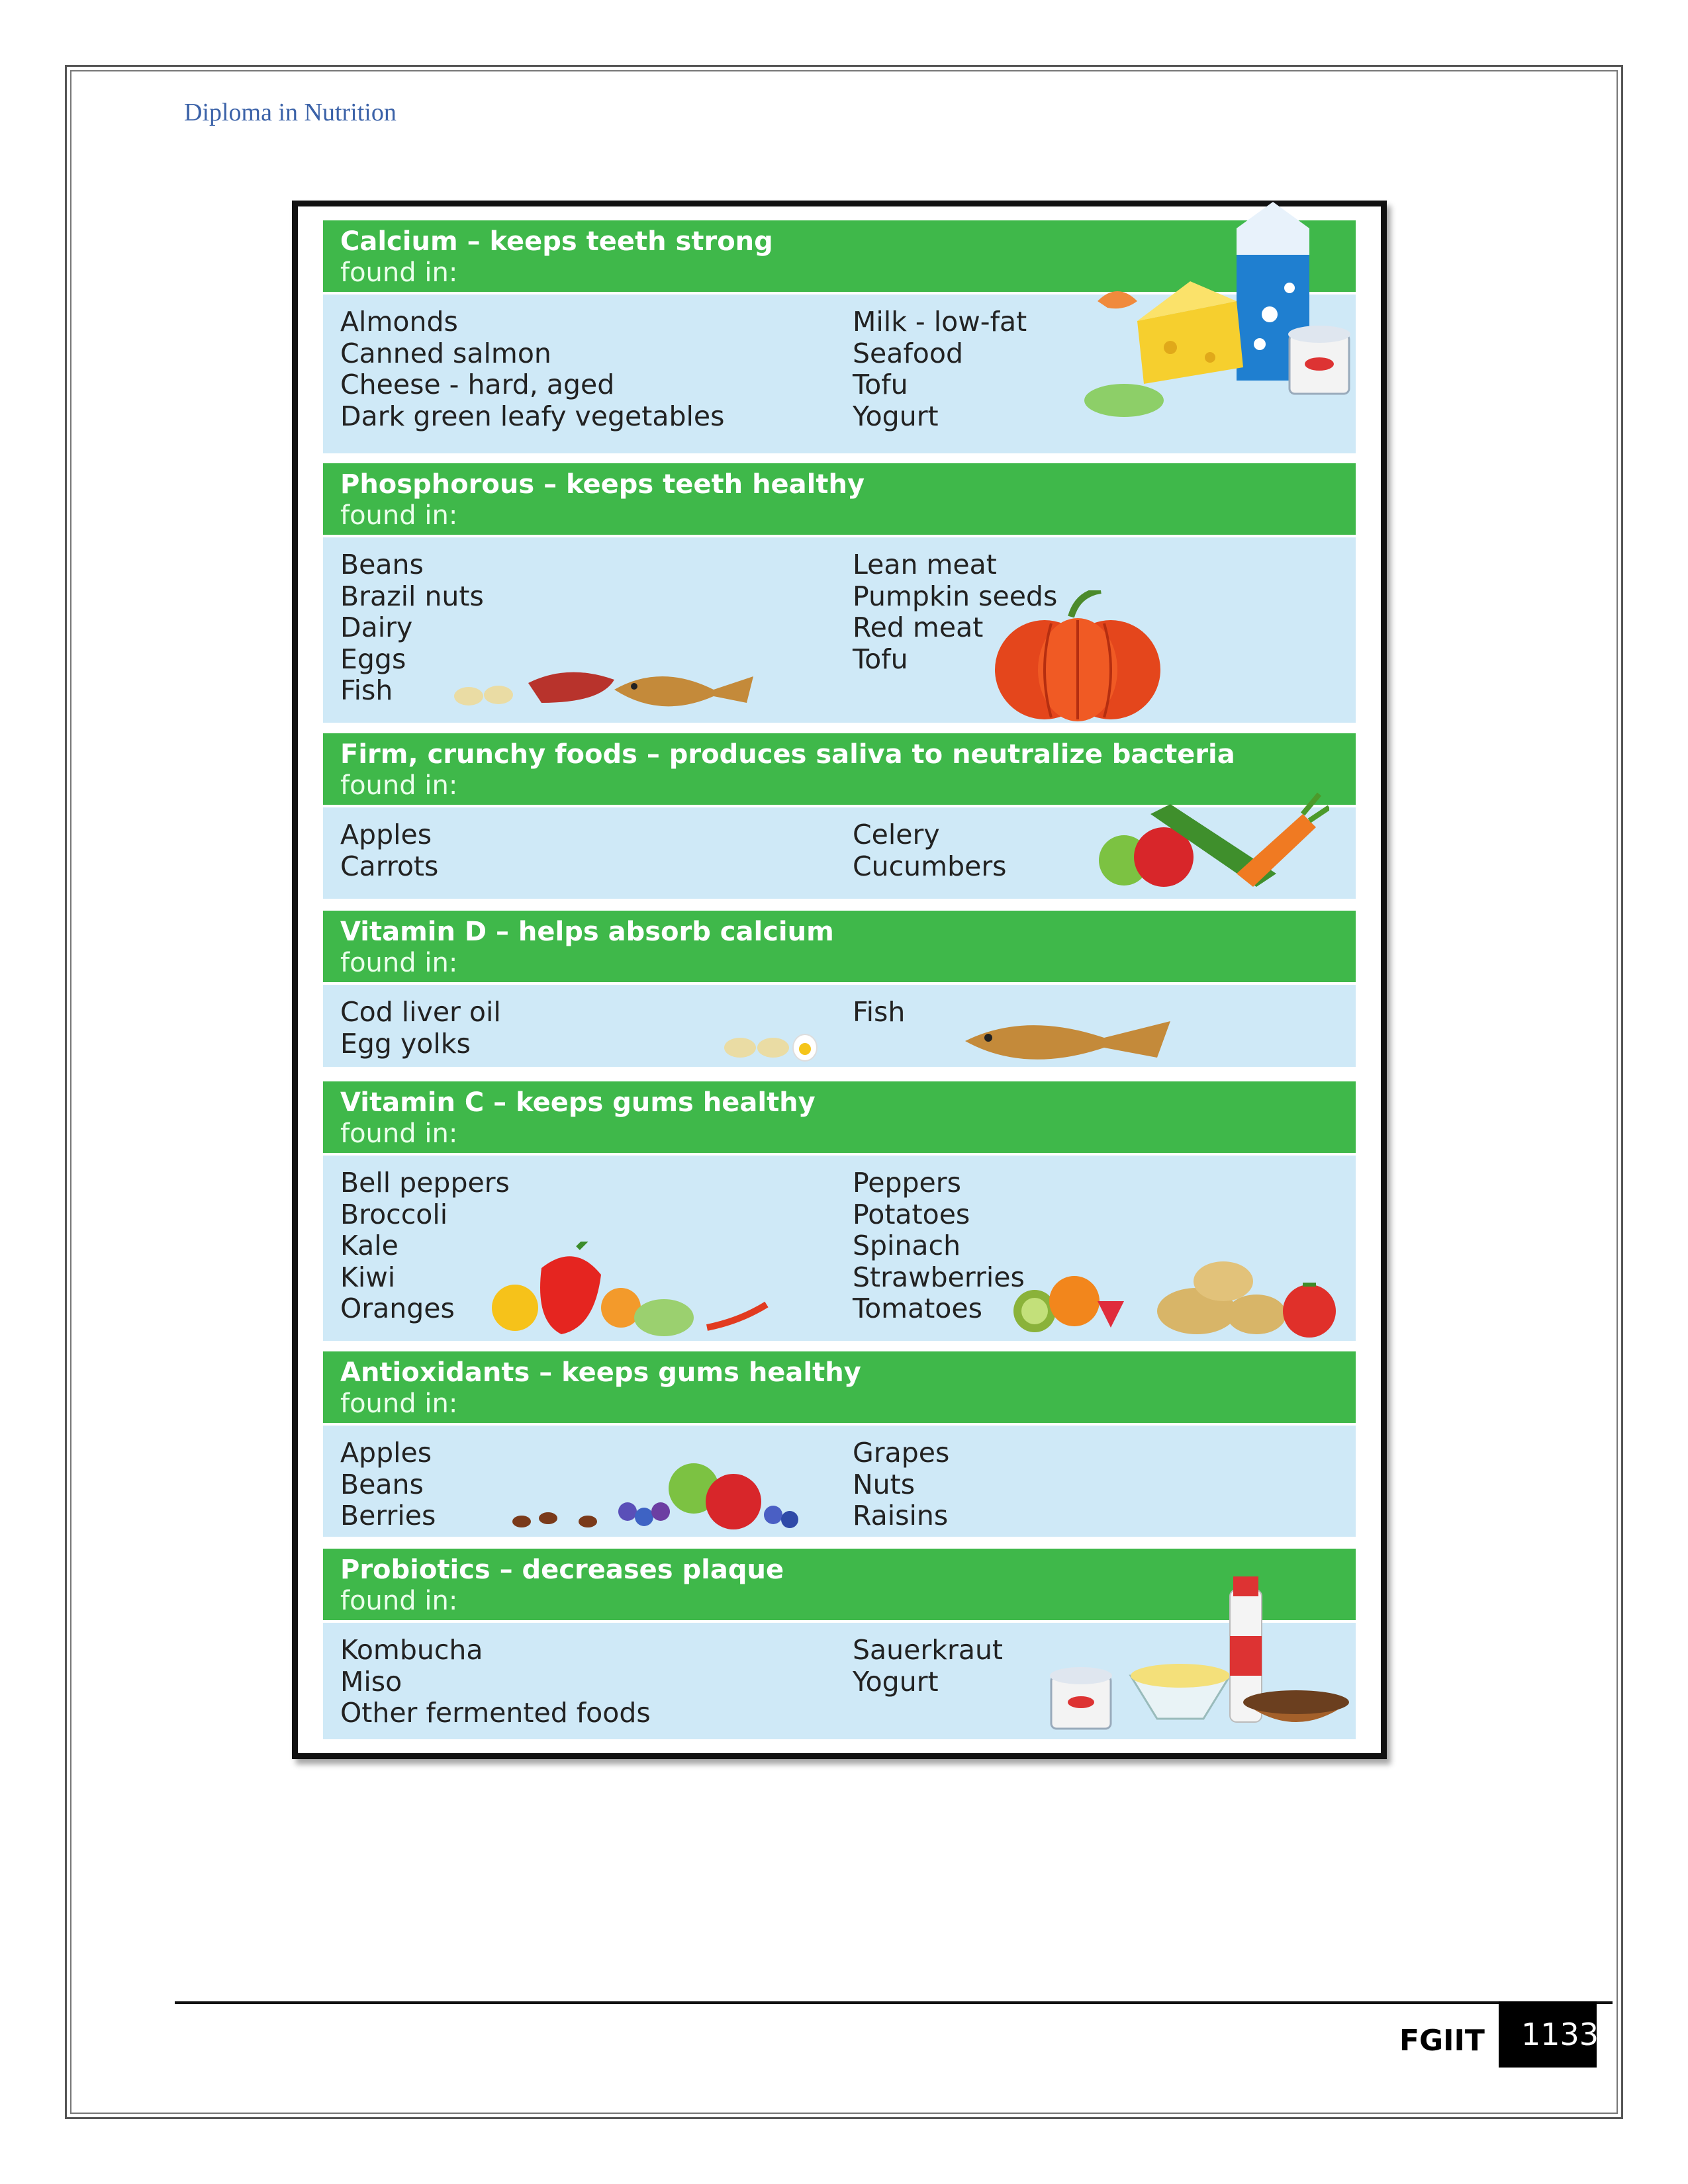 Image resolution: width=1688 pixels, height=2184 pixels. What do you see at coordinates (925, 564) in the screenshot?
I see `food-item: Lean meat` at bounding box center [925, 564].